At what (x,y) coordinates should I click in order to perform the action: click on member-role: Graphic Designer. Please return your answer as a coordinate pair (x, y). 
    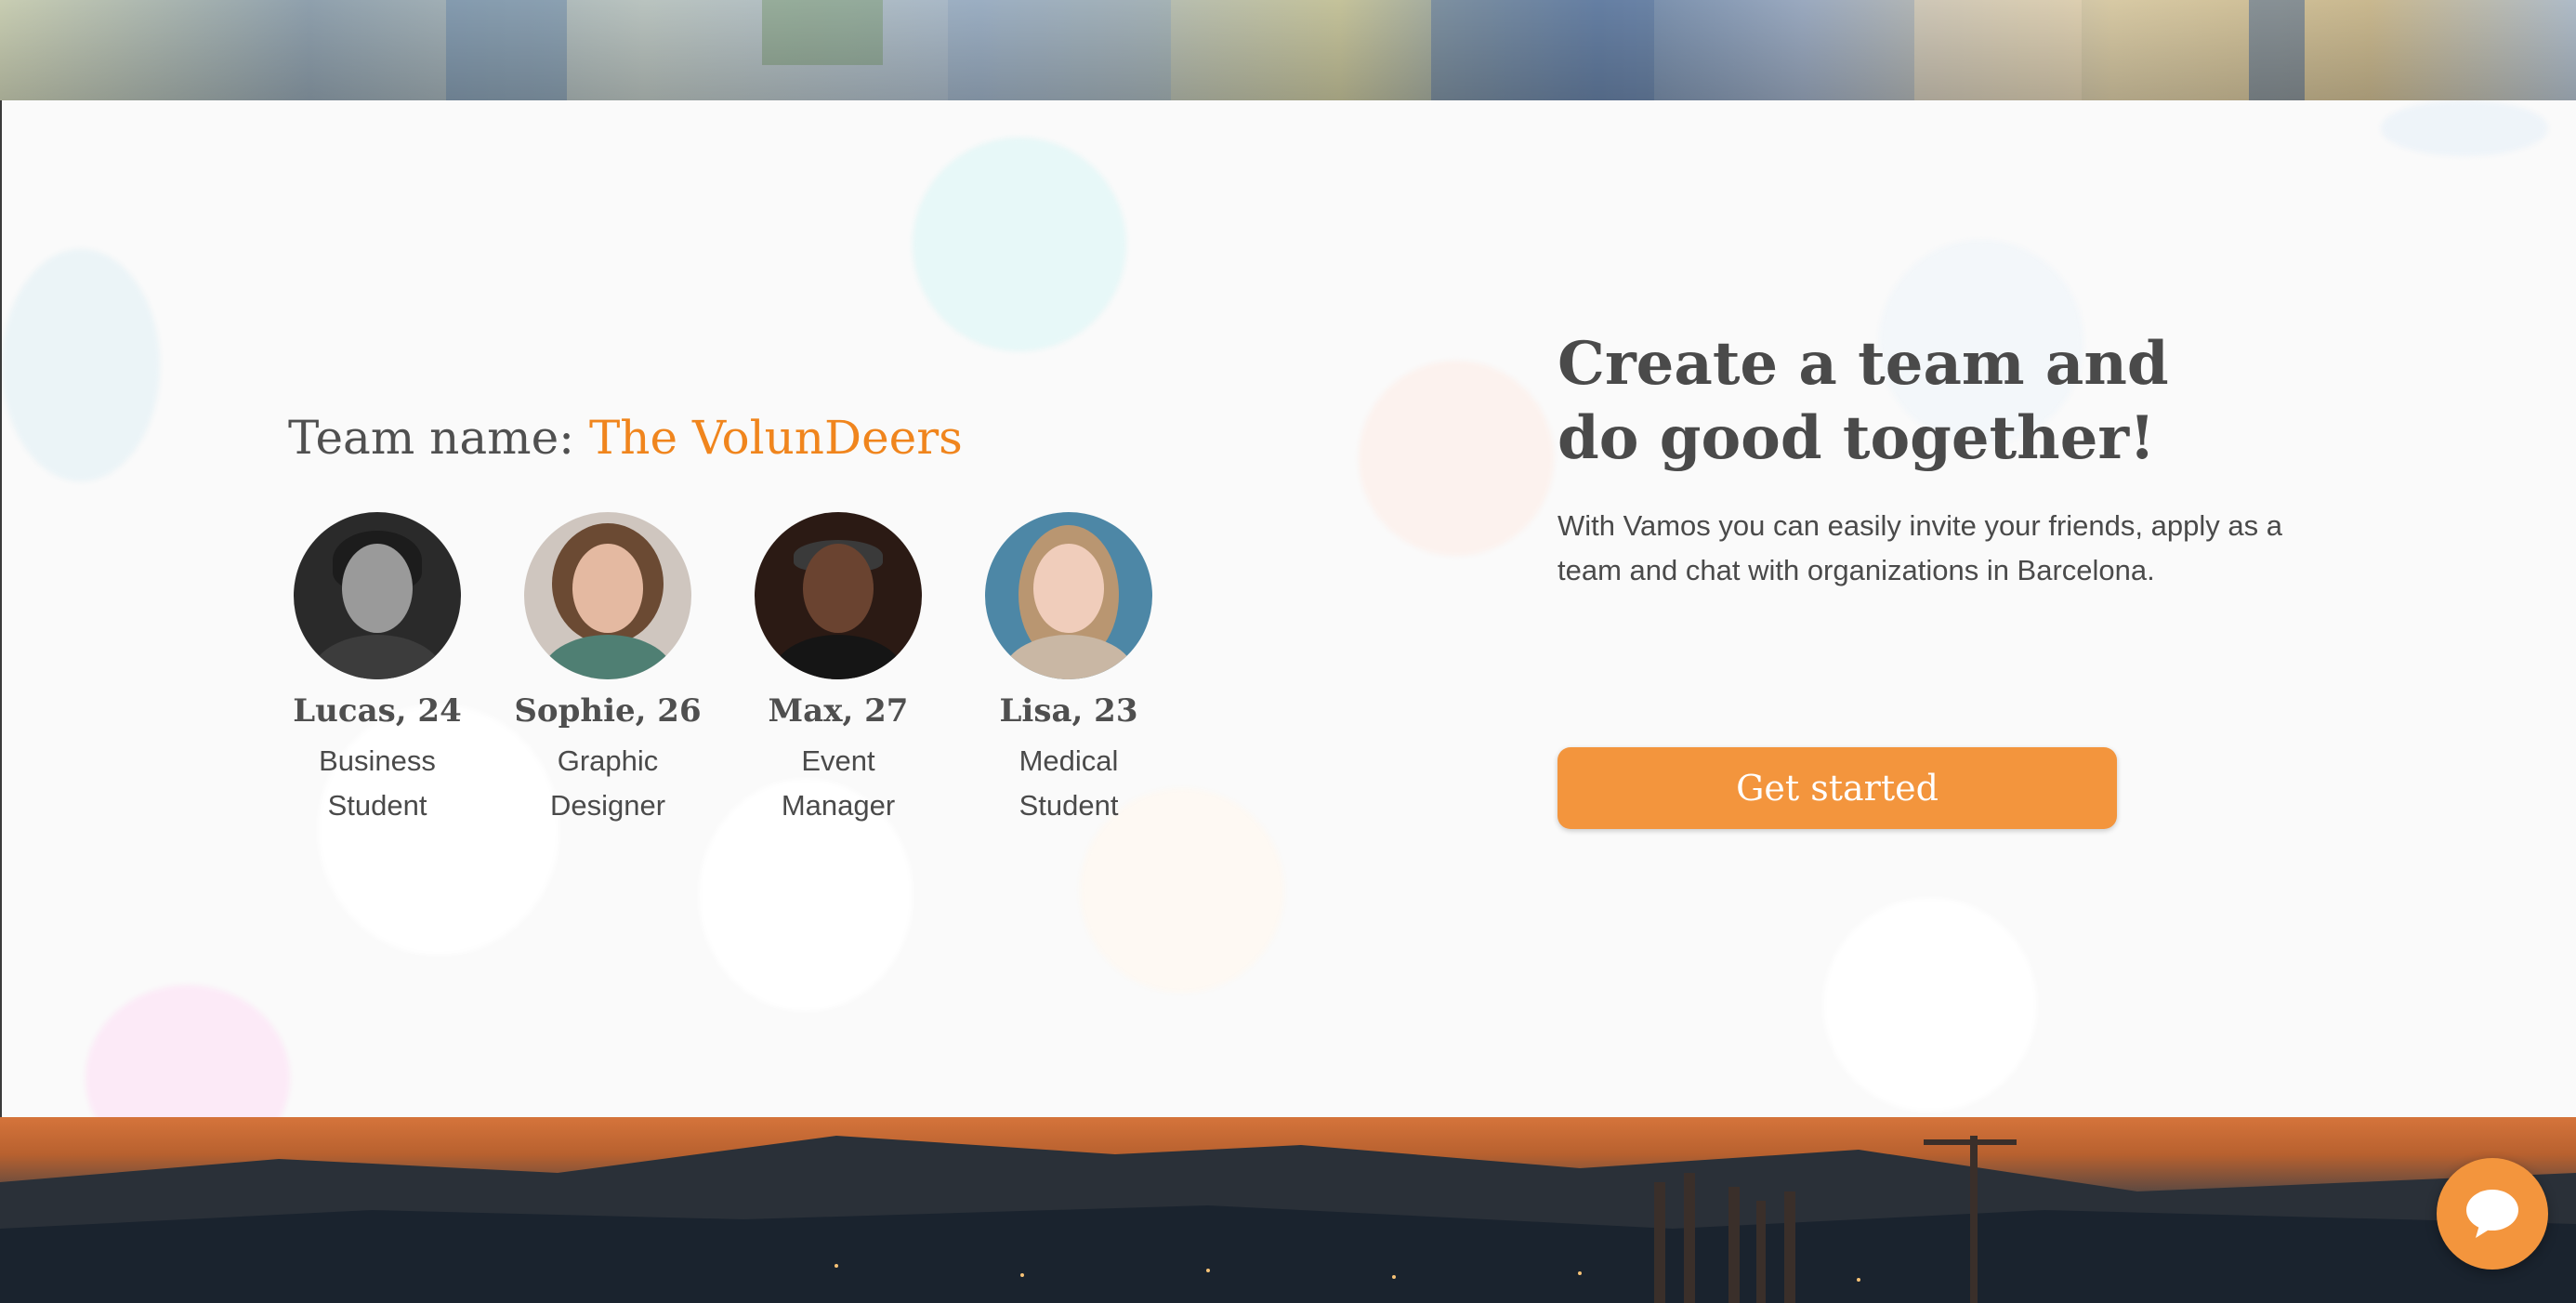
    Looking at the image, I should click on (607, 783).